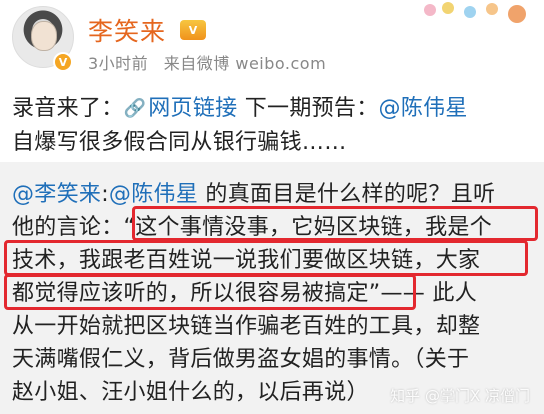  I want to click on username: 李笑来, so click(127, 30).